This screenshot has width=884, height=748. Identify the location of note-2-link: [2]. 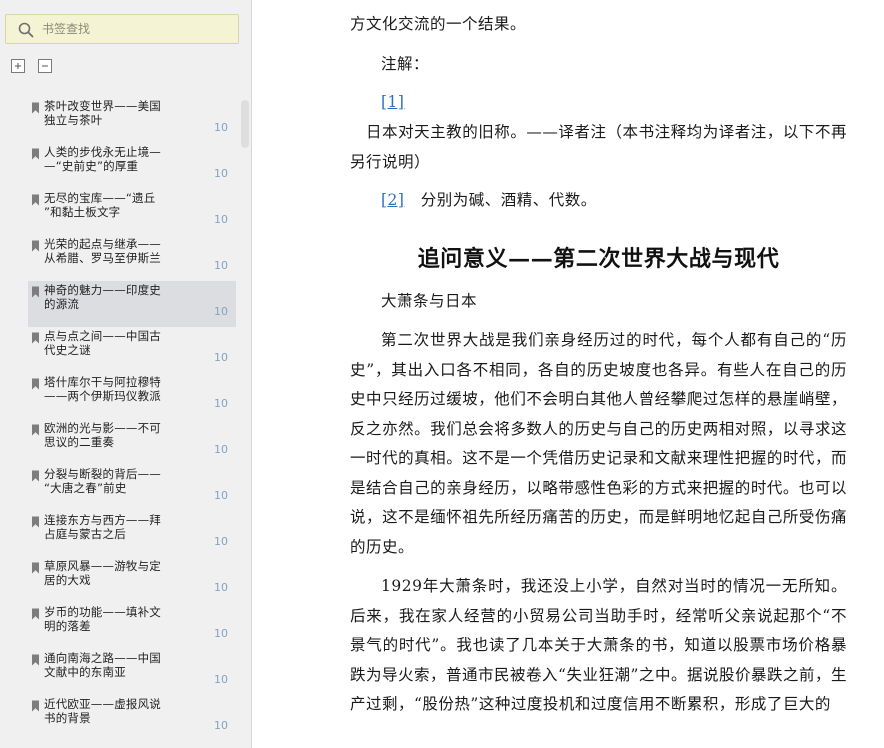
(392, 200).